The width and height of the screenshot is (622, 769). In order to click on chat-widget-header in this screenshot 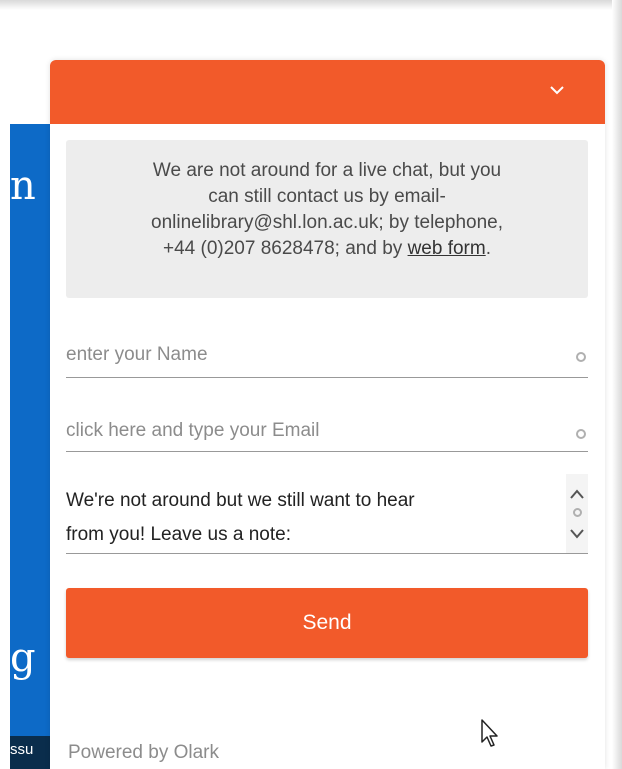, I will do `click(327, 92)`.